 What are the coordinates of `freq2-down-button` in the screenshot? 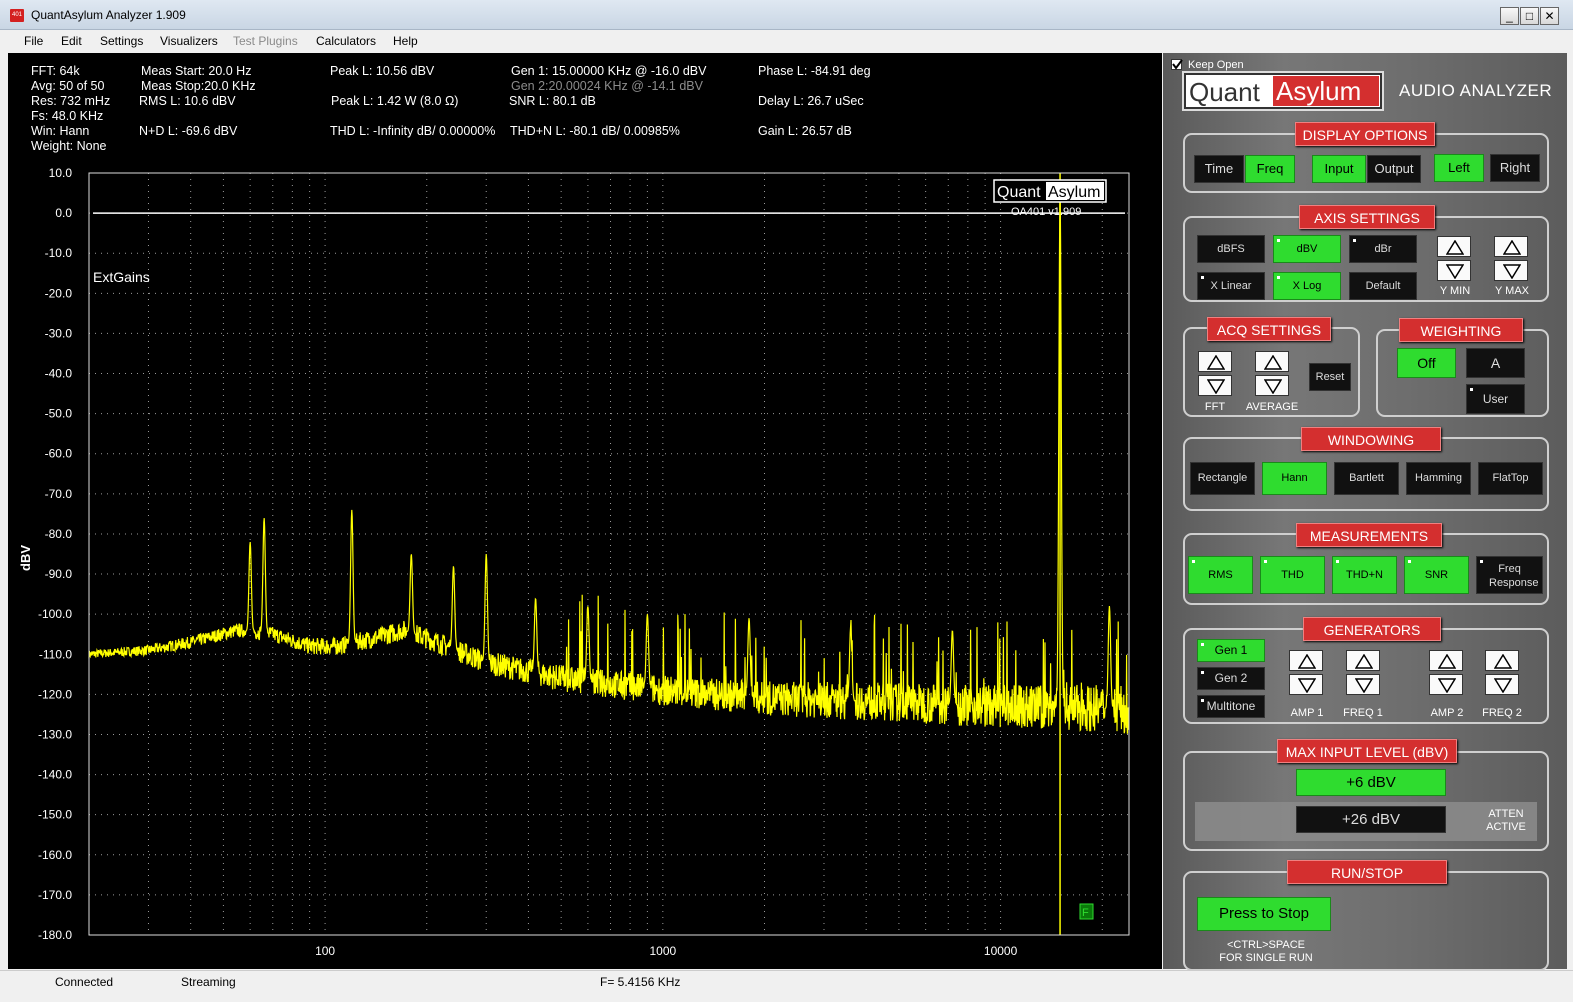 It's located at (1502, 684).